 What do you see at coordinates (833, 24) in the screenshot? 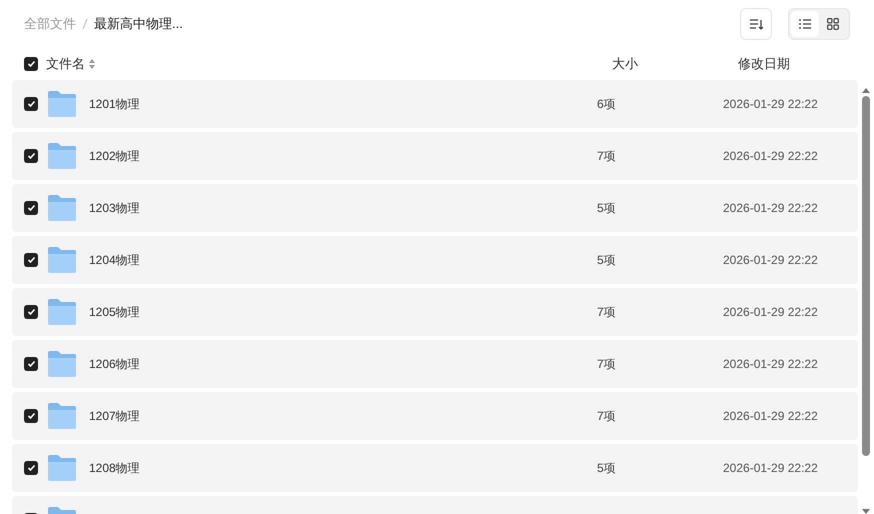
I see `grid-icon` at bounding box center [833, 24].